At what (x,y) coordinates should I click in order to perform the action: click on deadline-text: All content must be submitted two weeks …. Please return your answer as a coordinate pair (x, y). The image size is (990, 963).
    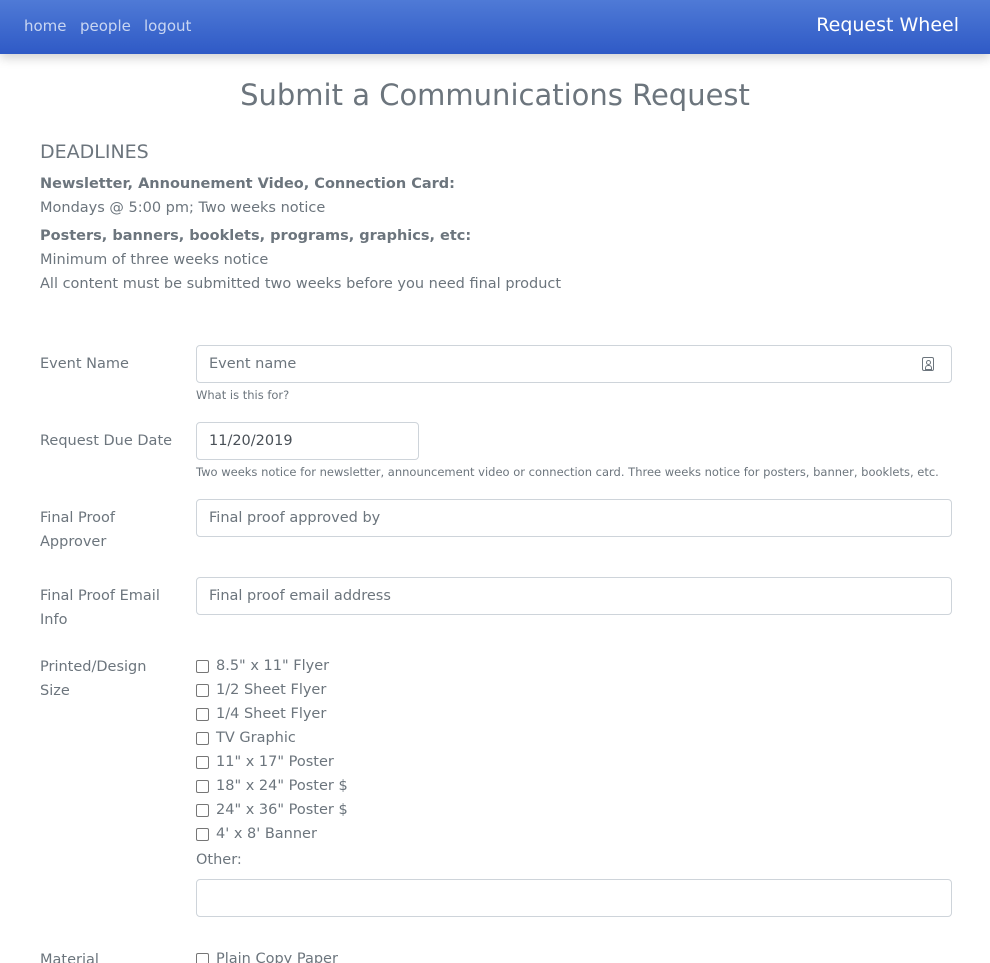
    Looking at the image, I should click on (301, 284).